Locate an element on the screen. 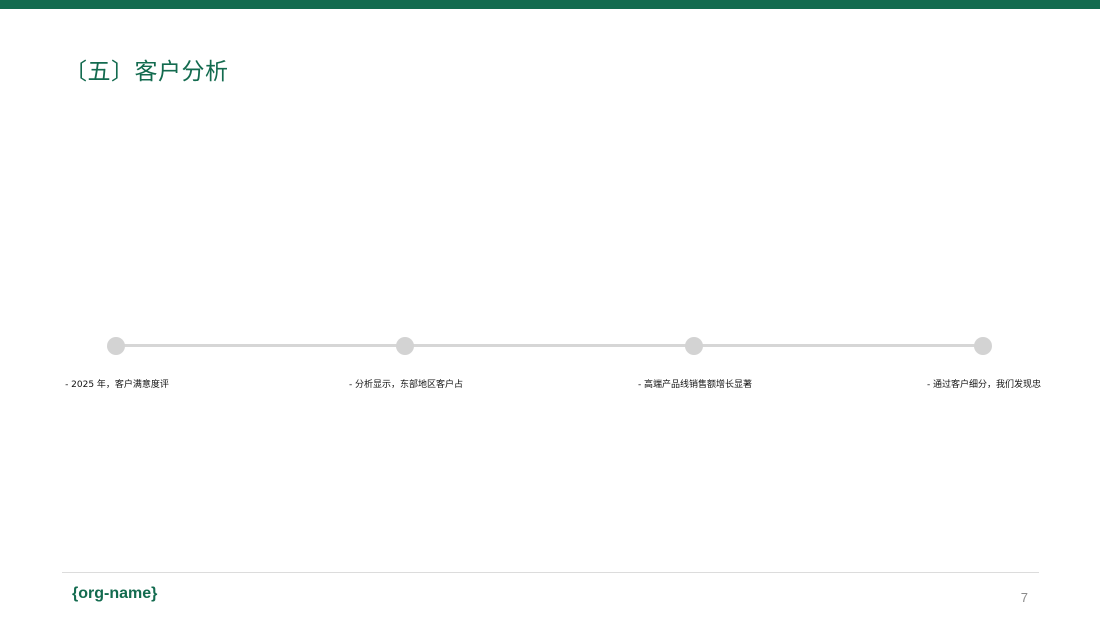 This screenshot has height=619, width=1100. timeline-point-text: - 2025 年，客户满意度评 is located at coordinates (117, 385).